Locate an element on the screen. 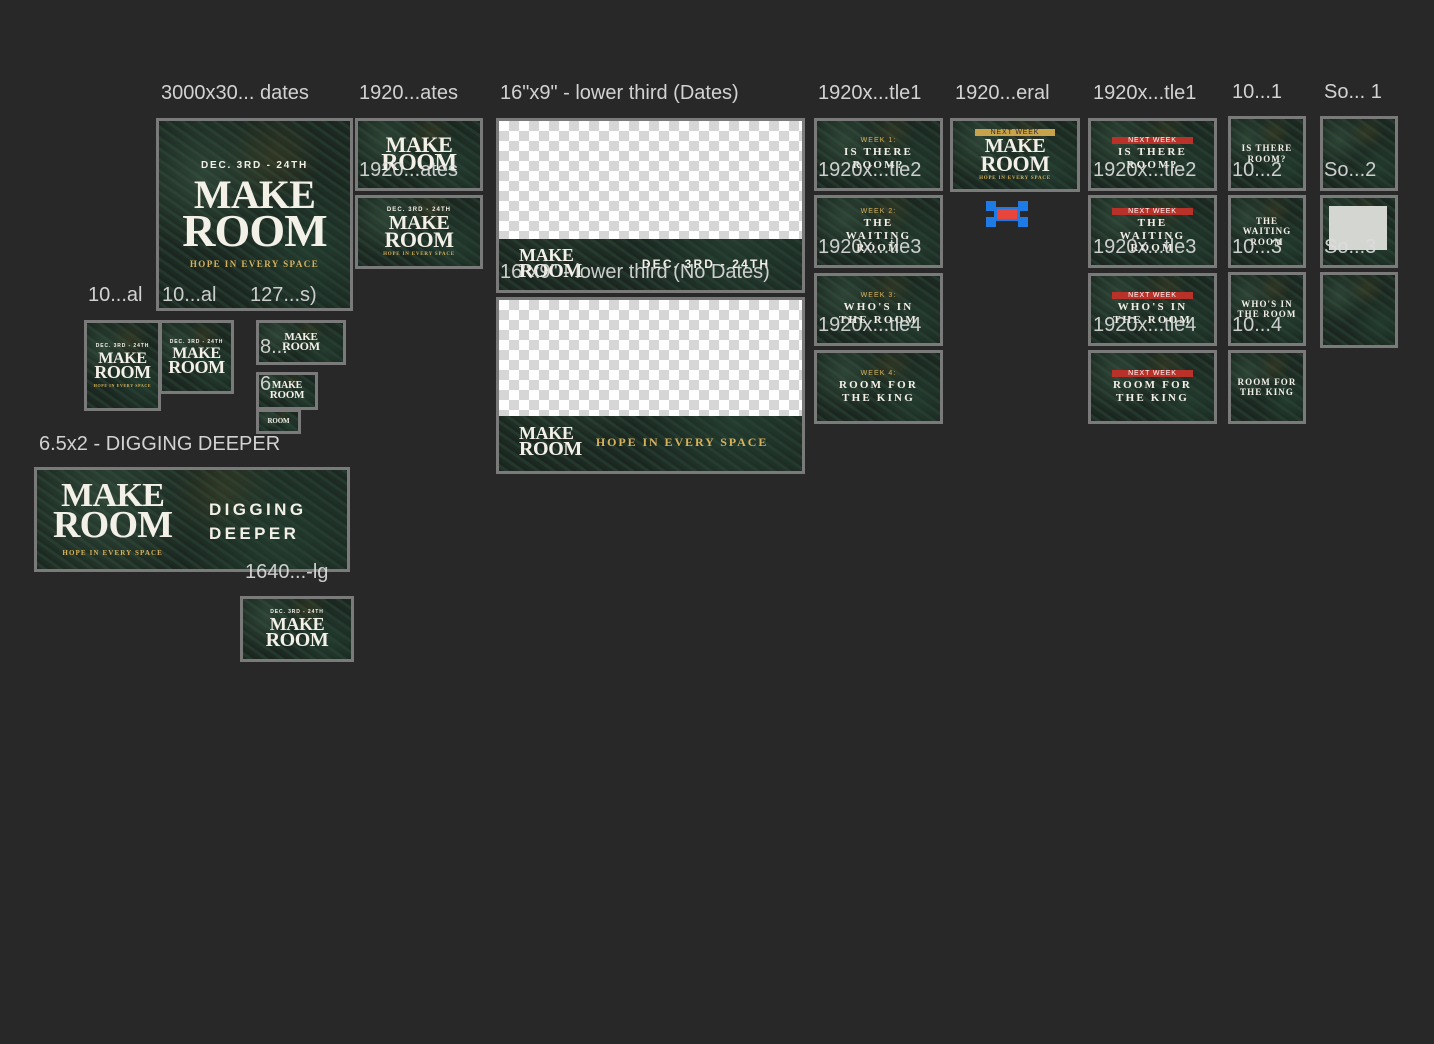 Image resolution: width=1434 pixels, height=1044 pixels. artboard-sq4: ROOM FOR THE KING is located at coordinates (1267, 387).